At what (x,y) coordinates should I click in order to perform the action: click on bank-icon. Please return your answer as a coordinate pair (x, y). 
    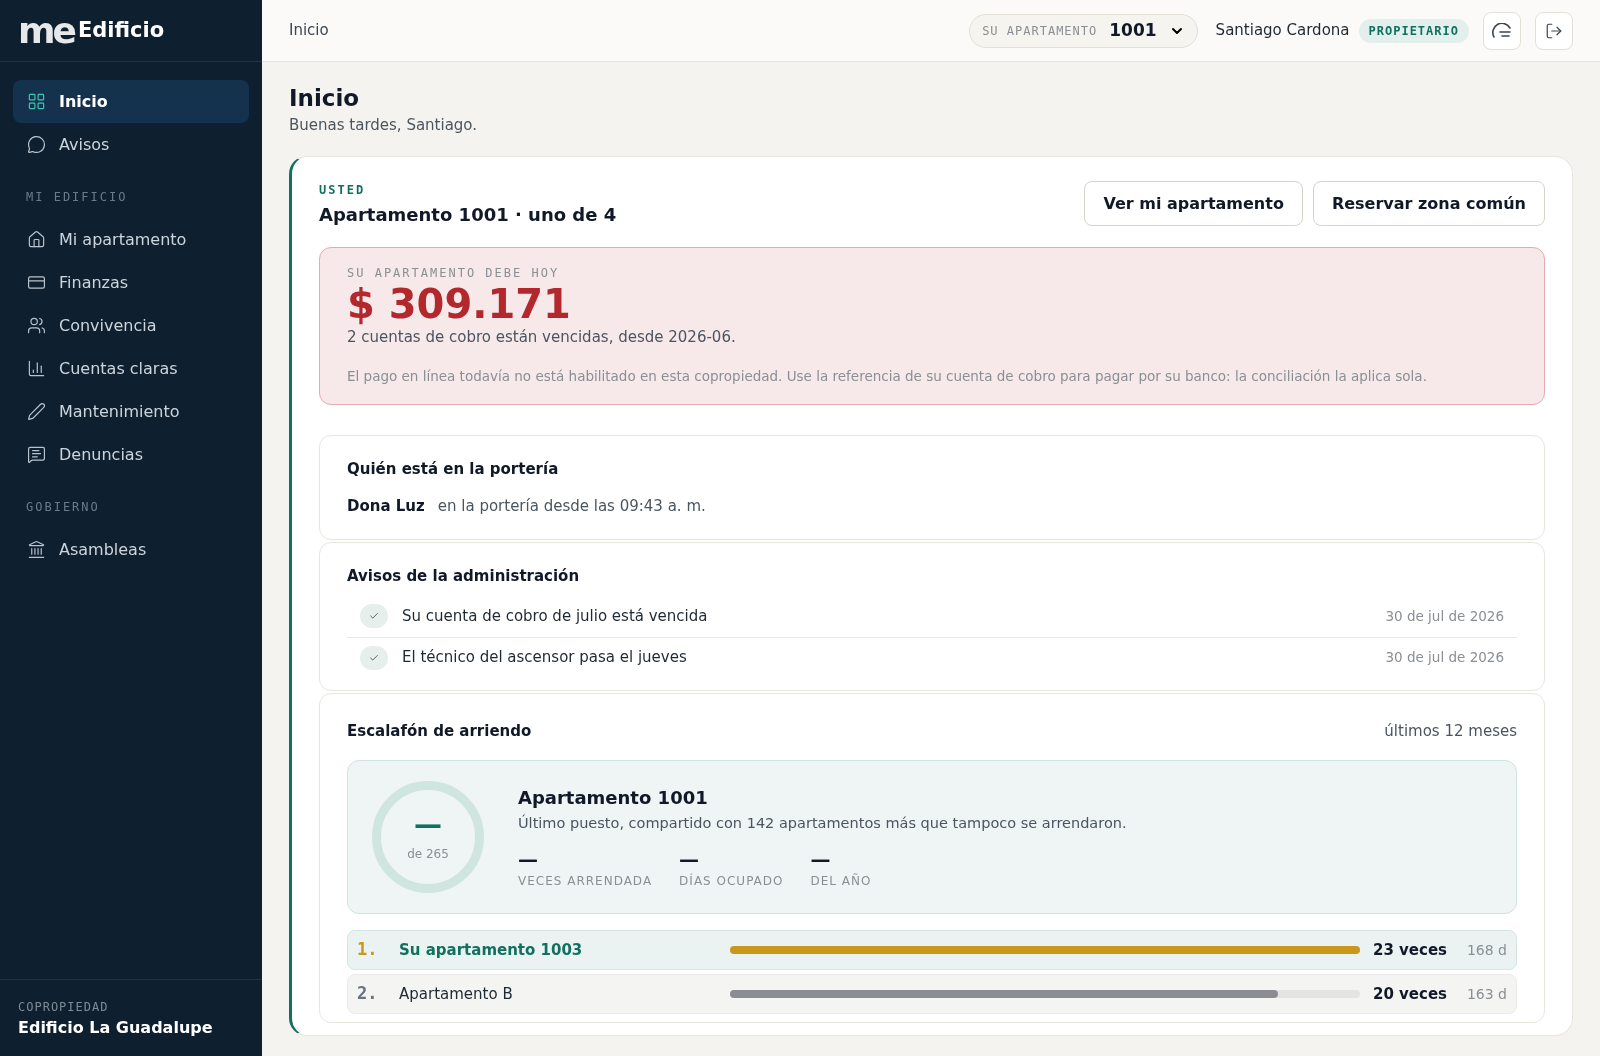
    Looking at the image, I should click on (36, 549).